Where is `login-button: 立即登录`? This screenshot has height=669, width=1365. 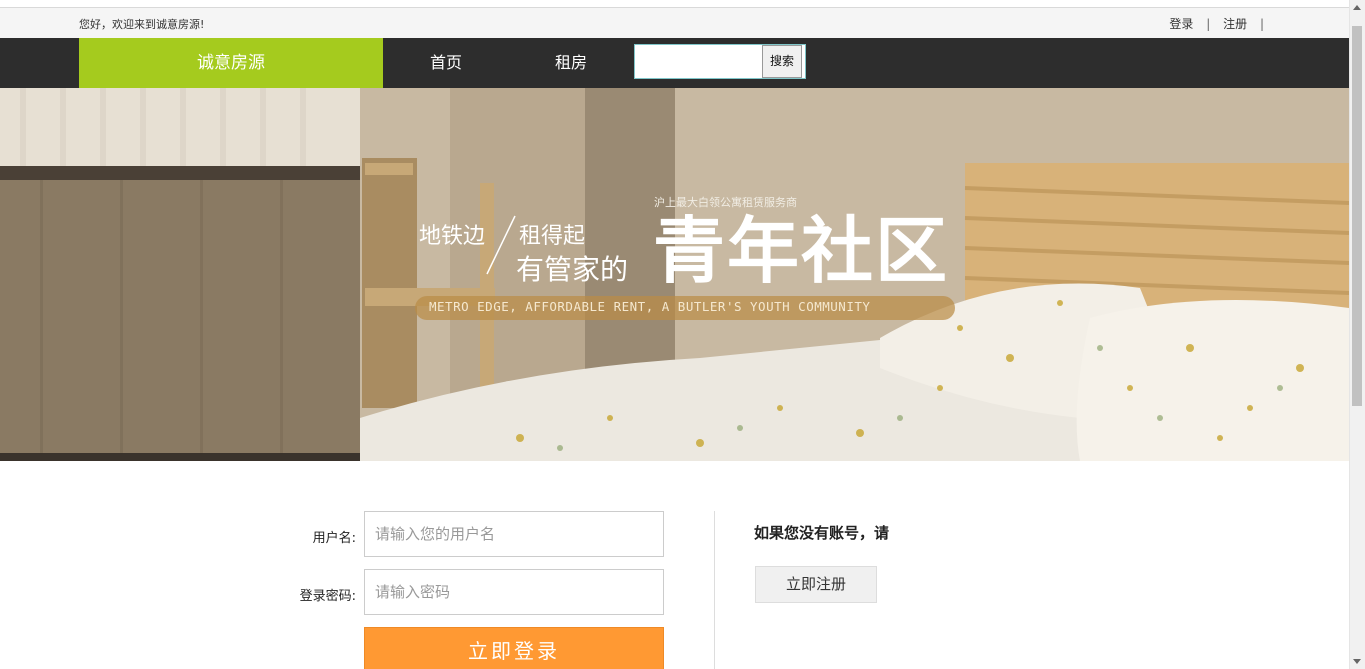 login-button: 立即登录 is located at coordinates (514, 648).